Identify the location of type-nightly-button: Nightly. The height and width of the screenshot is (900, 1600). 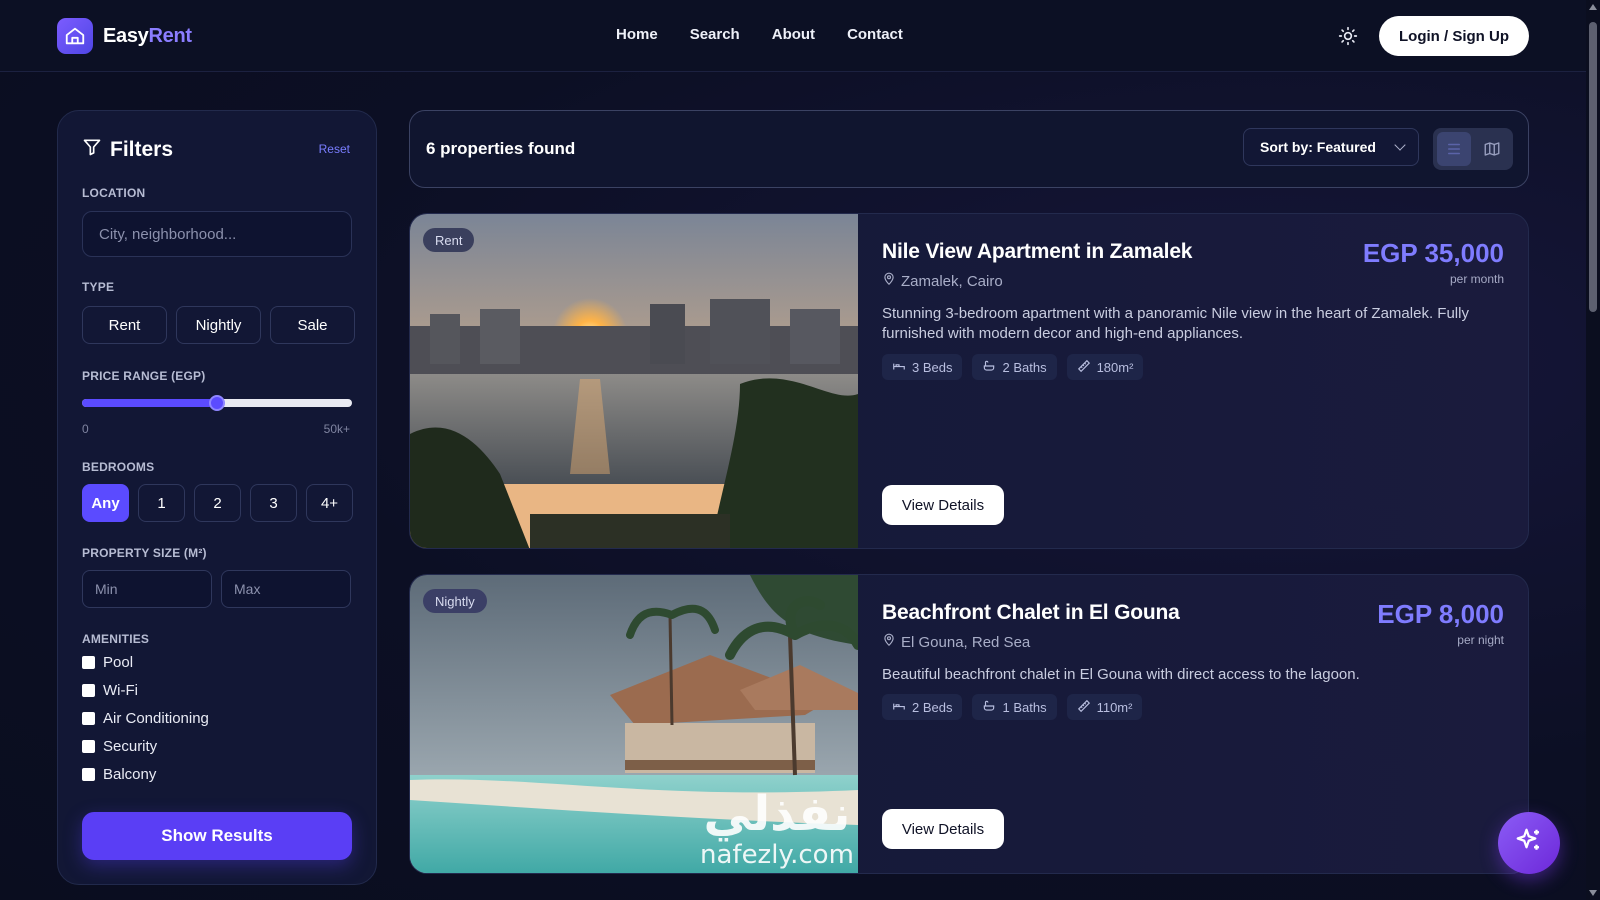
(218, 325).